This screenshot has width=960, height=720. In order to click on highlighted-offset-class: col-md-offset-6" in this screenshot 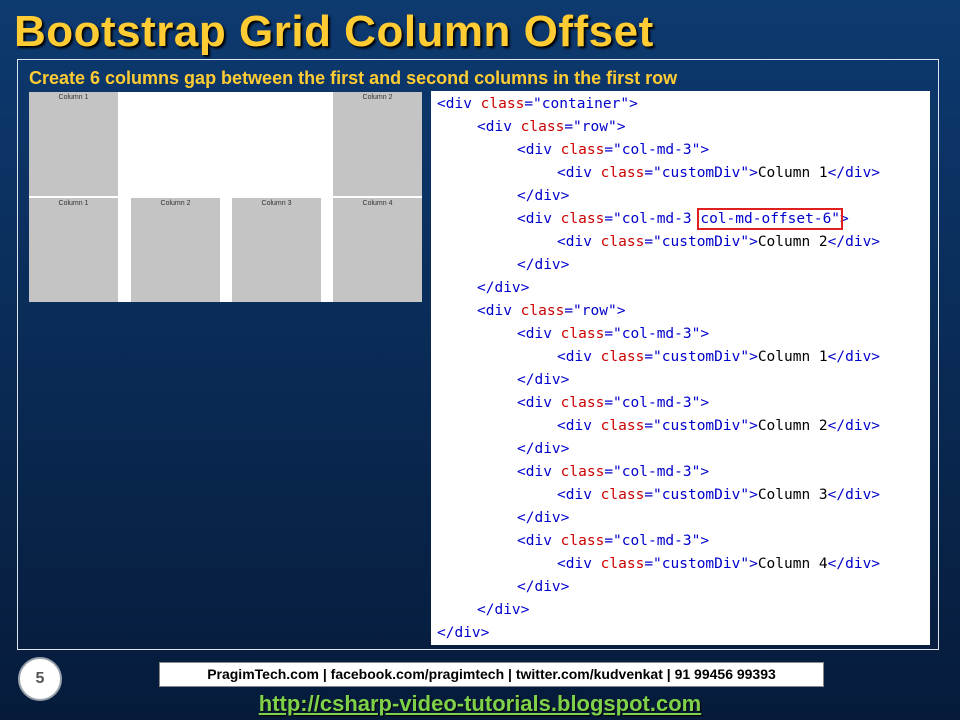, I will do `click(770, 219)`.